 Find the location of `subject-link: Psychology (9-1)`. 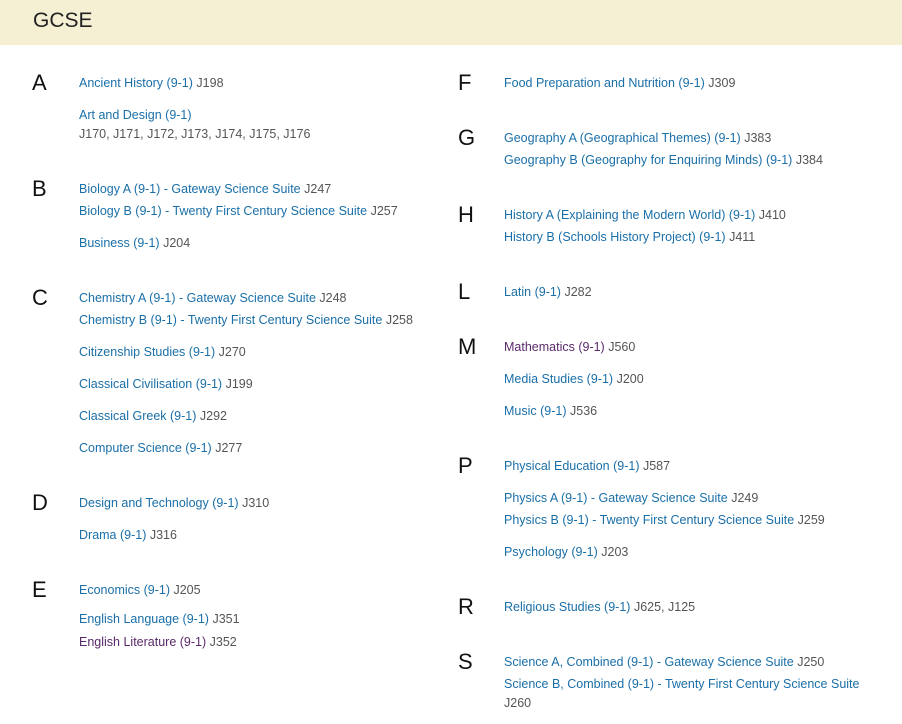

subject-link: Psychology (9-1) is located at coordinates (551, 552).